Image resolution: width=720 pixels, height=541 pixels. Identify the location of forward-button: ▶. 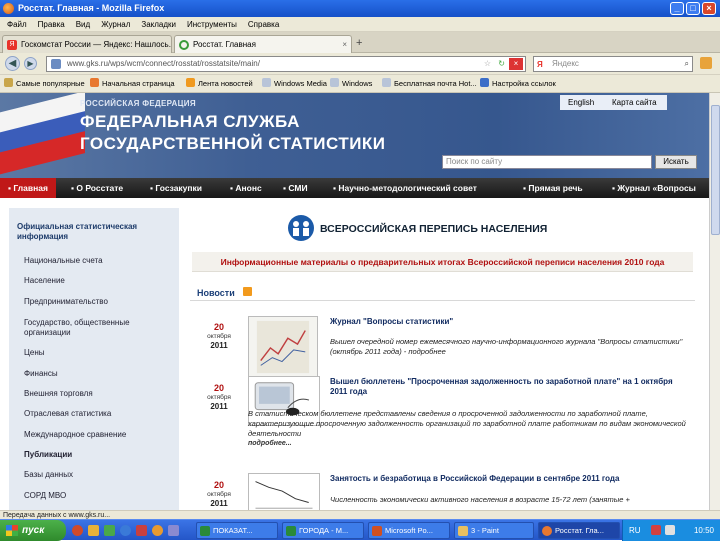
(30, 63).